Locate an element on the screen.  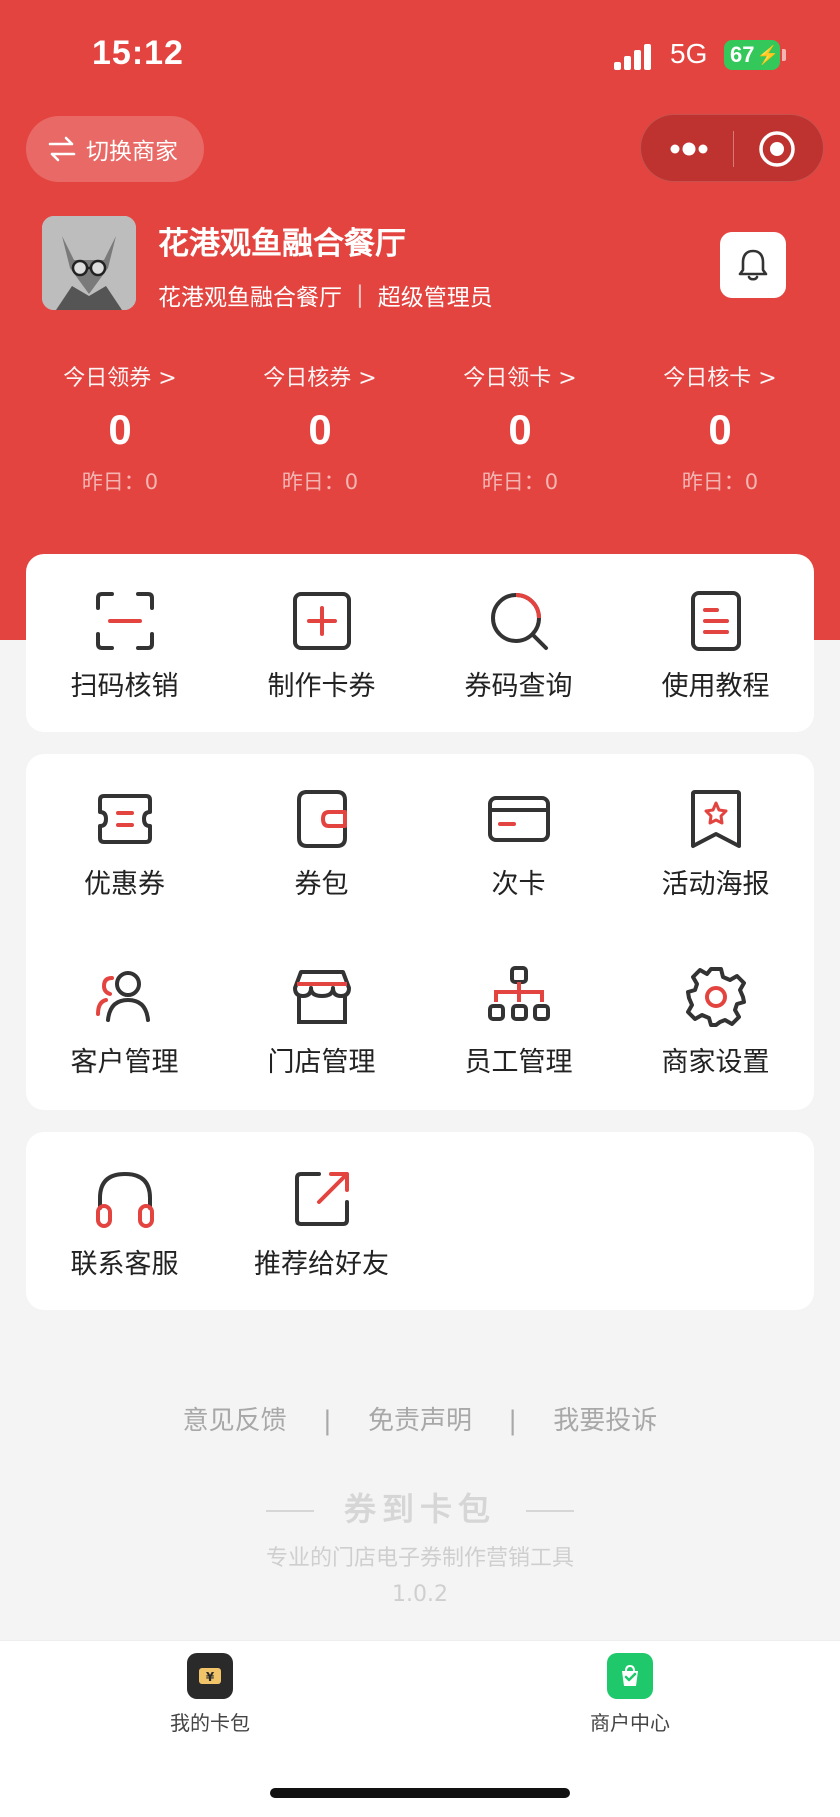
coupons-button: 优惠券 is located at coordinates (124, 843).